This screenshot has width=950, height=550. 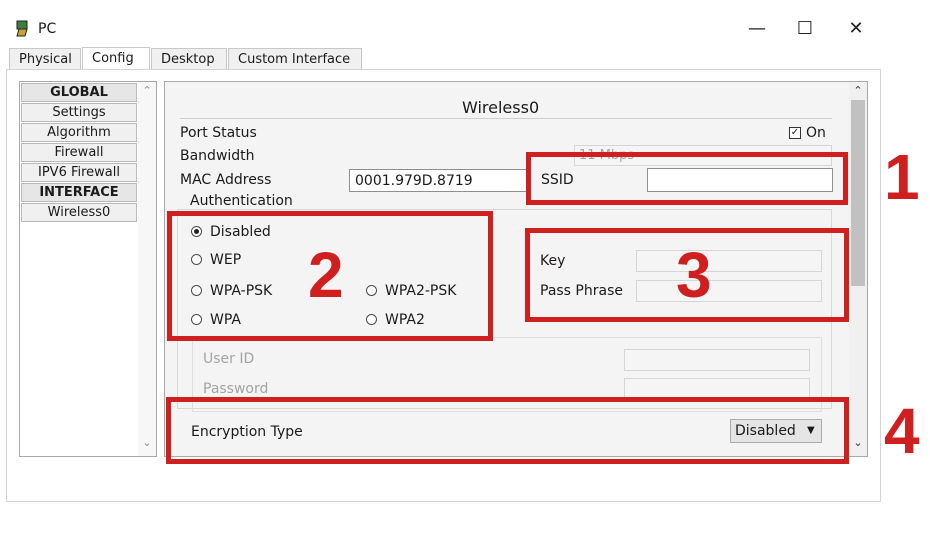 I want to click on main-scroll-thumb, so click(x=858, y=193).